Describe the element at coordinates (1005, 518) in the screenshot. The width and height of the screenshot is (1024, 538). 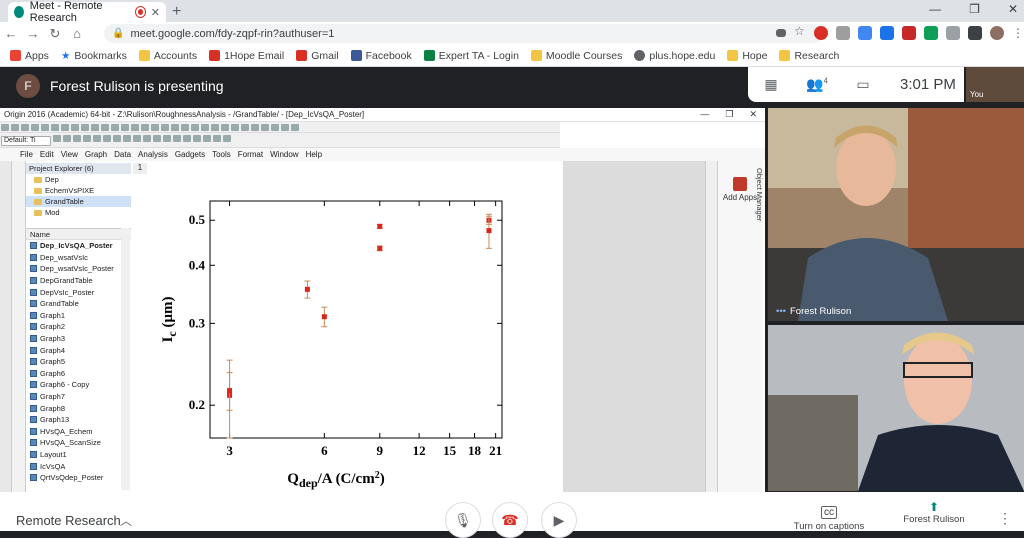
I see `more-options-icon: ⋮` at that location.